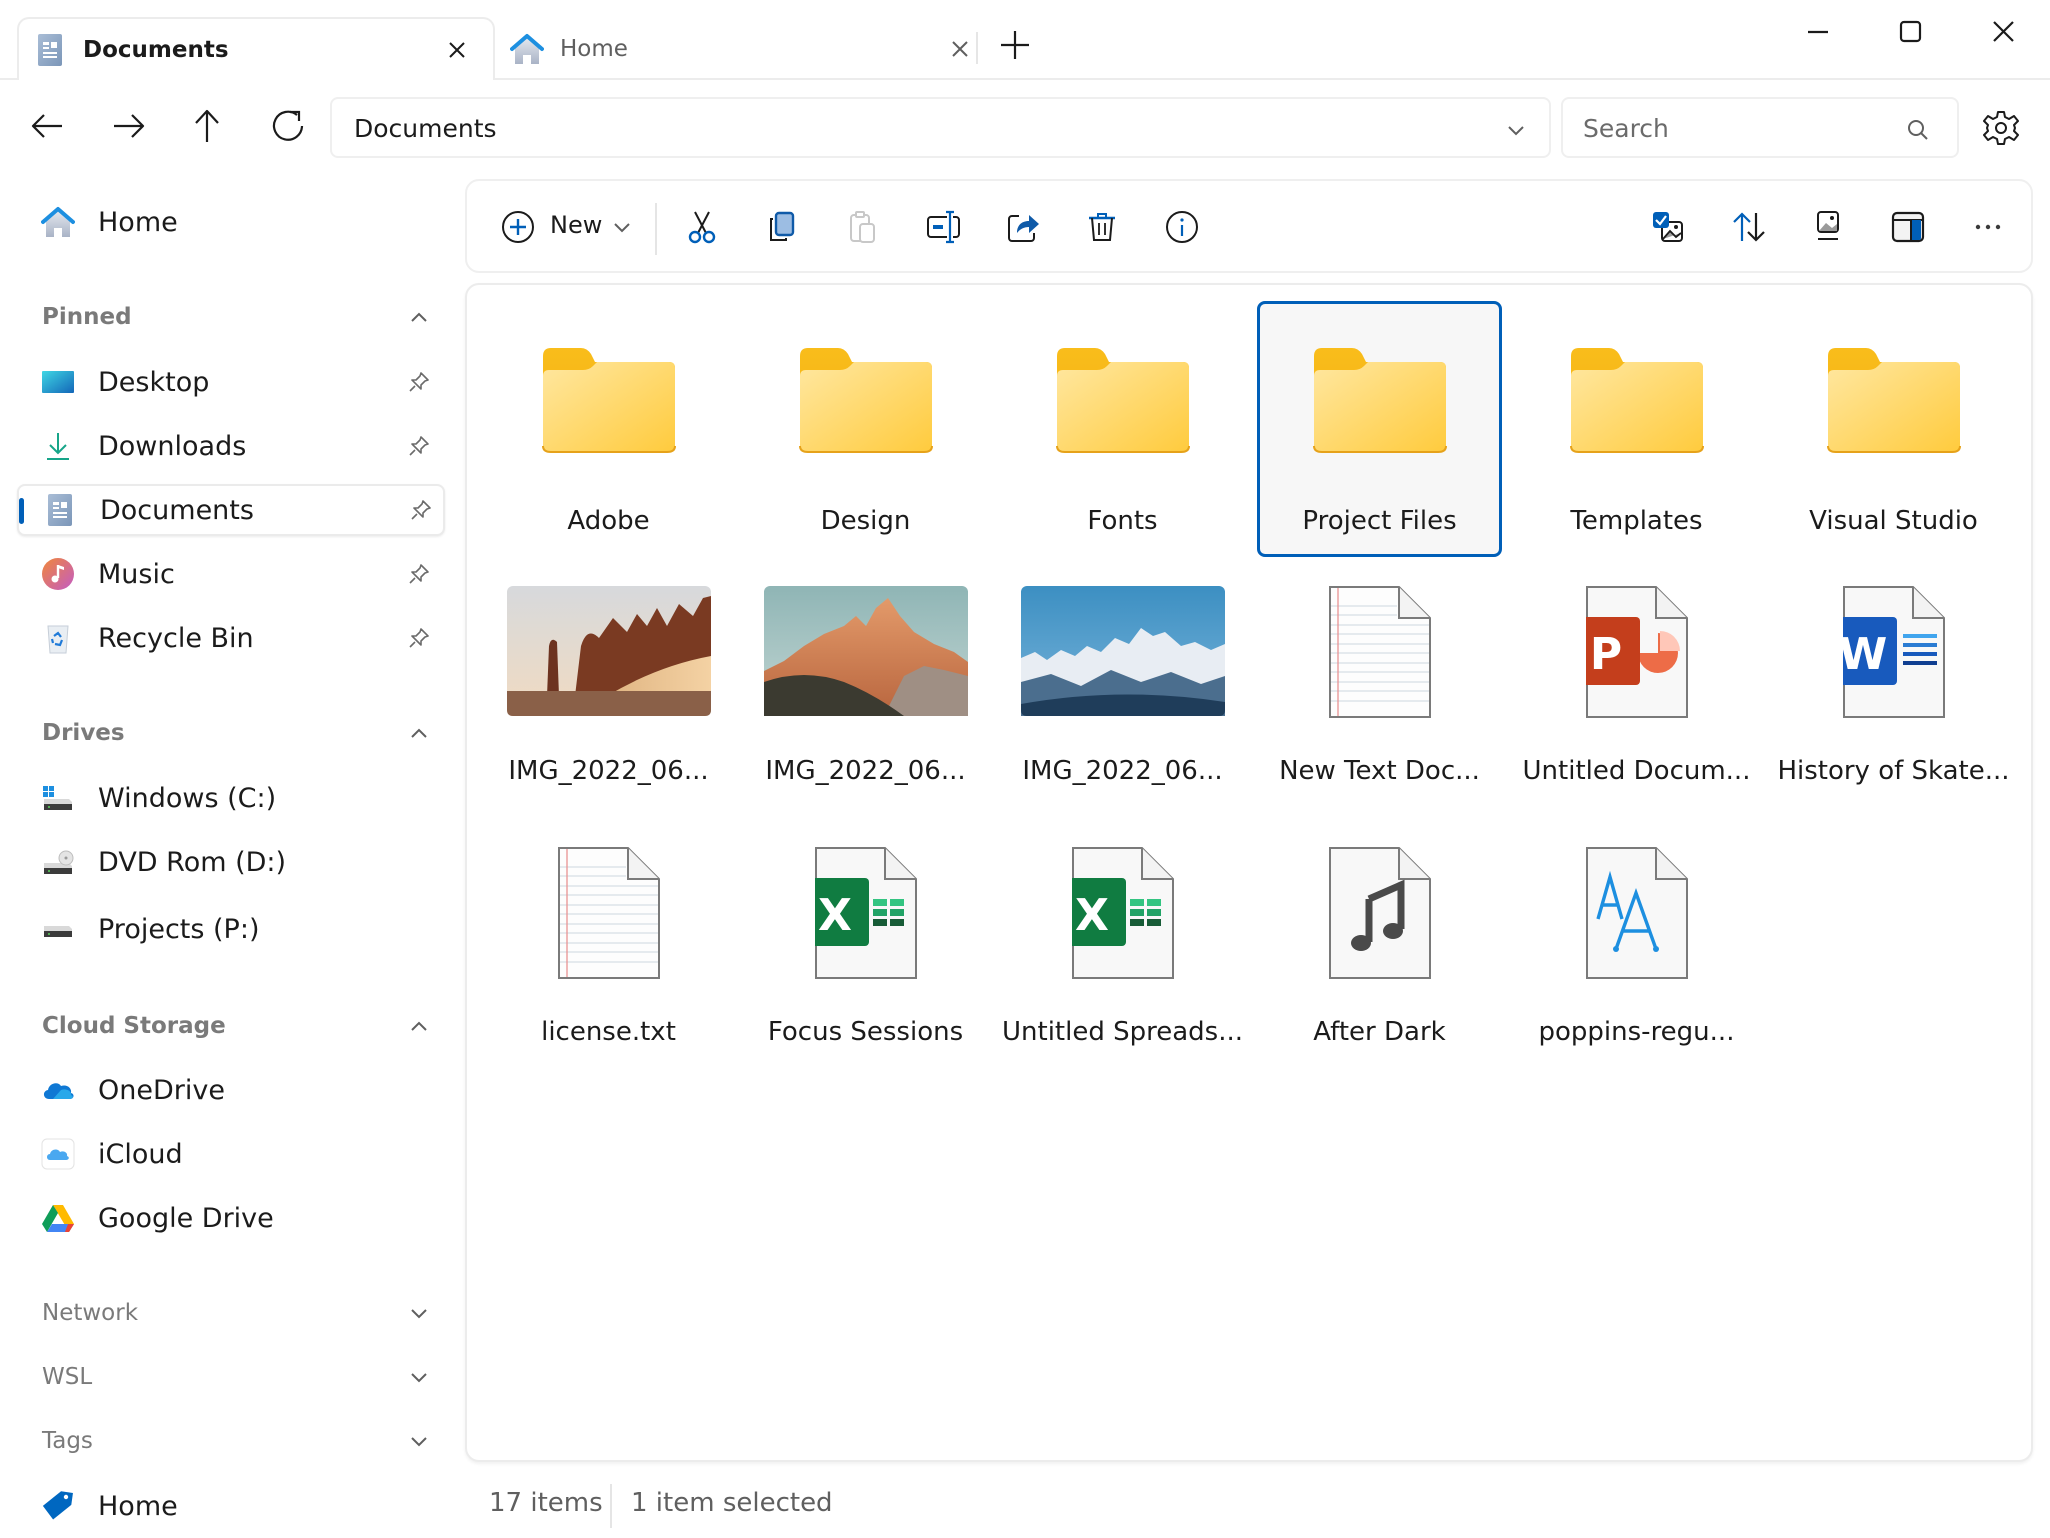 This screenshot has height=1538, width=2050. What do you see at coordinates (231, 1506) in the screenshot?
I see `sidebar-item-tag-home: Home` at bounding box center [231, 1506].